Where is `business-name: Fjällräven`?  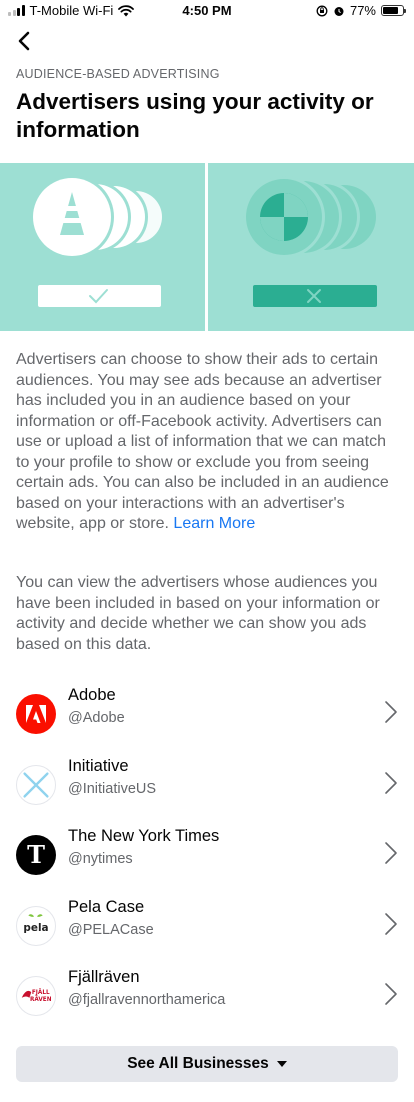 business-name: Fjällräven is located at coordinates (104, 977).